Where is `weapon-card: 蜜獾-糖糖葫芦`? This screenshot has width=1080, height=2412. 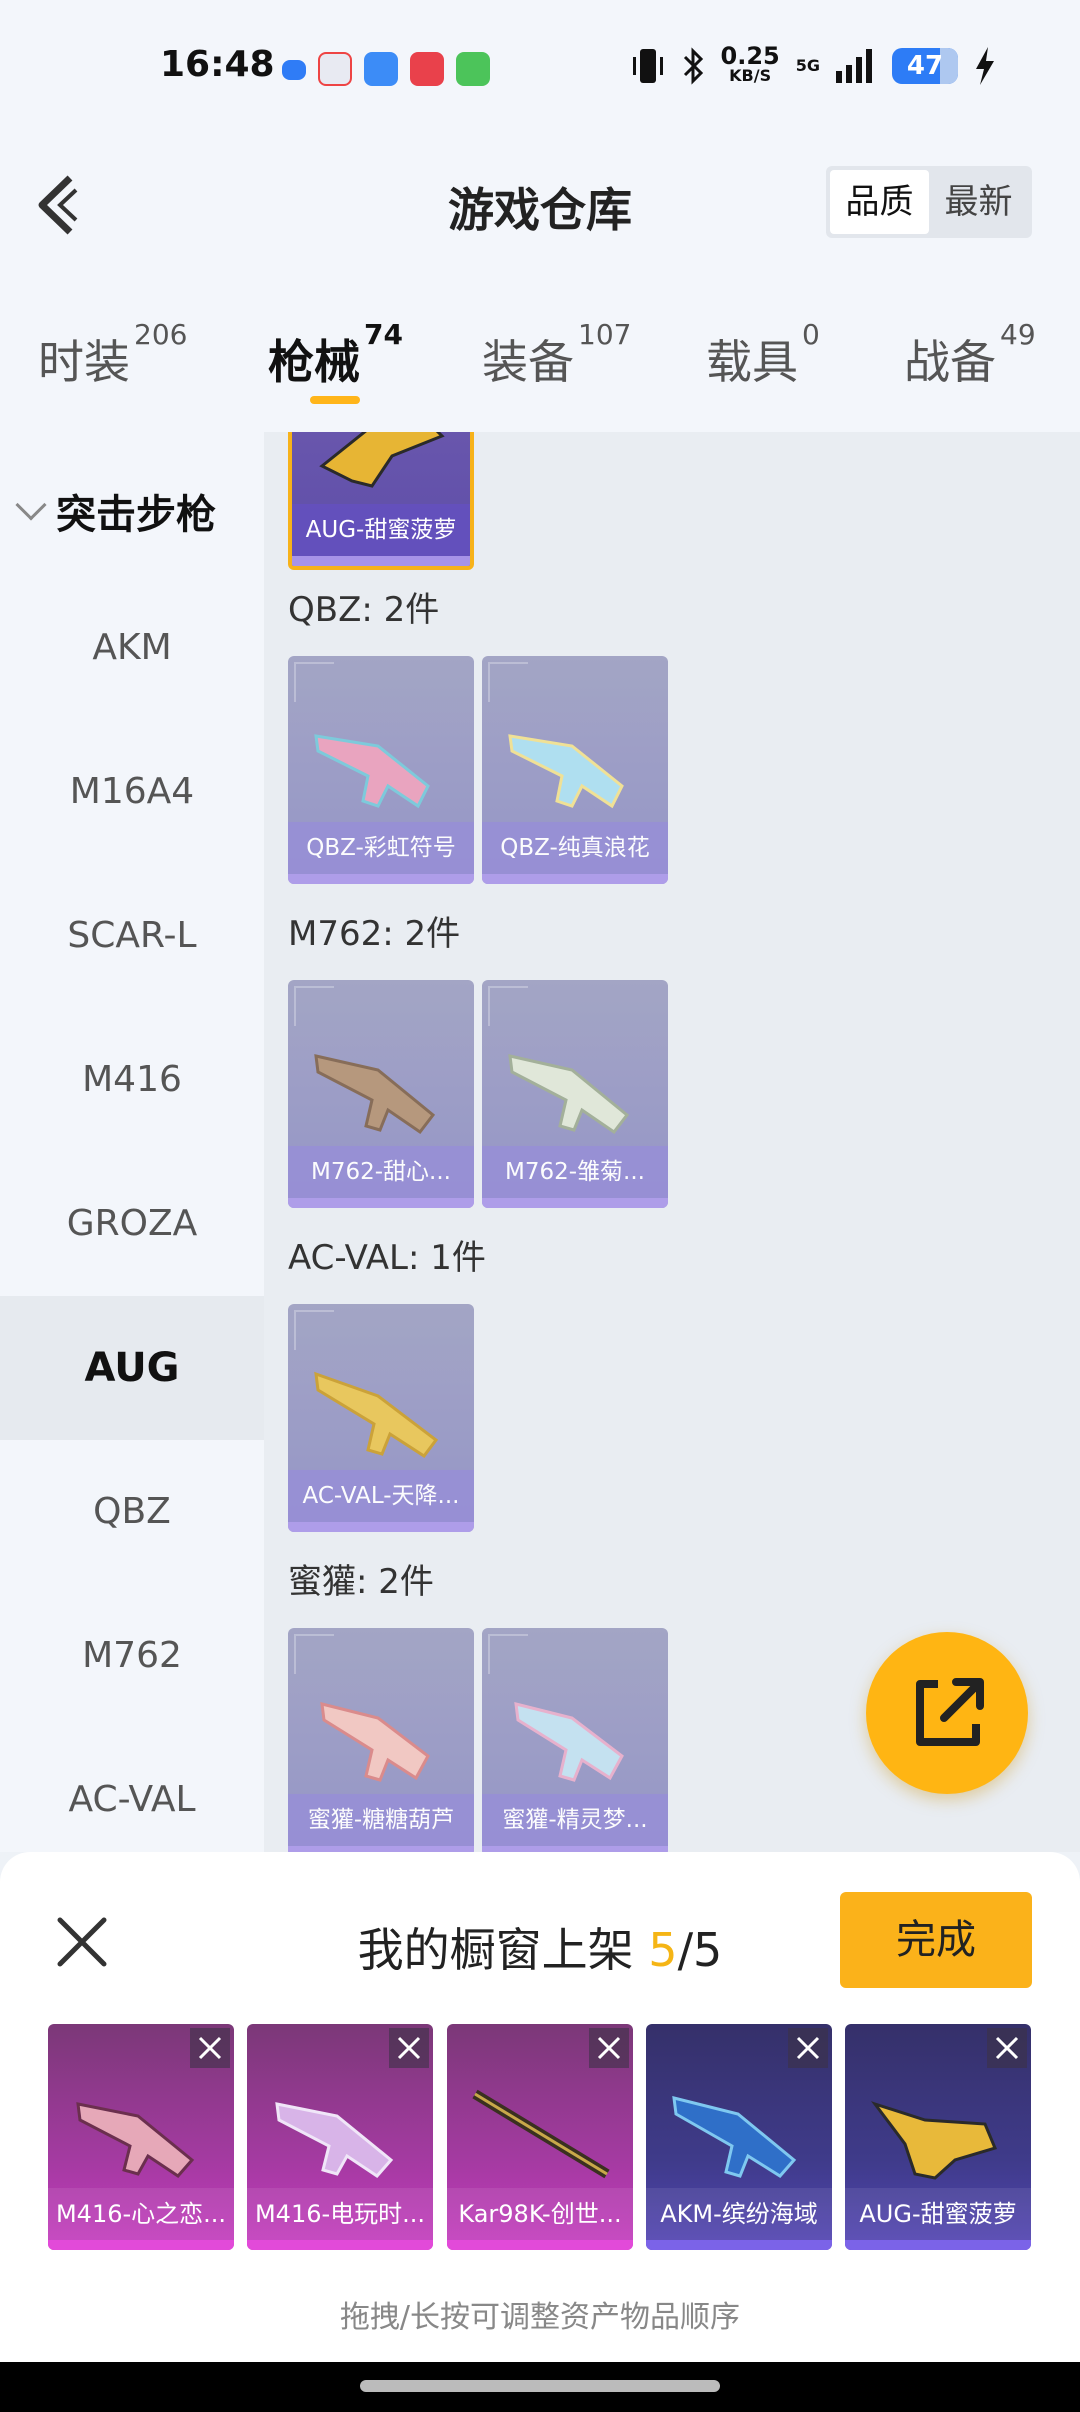 weapon-card: 蜜獾-糖糖葫芦 is located at coordinates (381, 1740).